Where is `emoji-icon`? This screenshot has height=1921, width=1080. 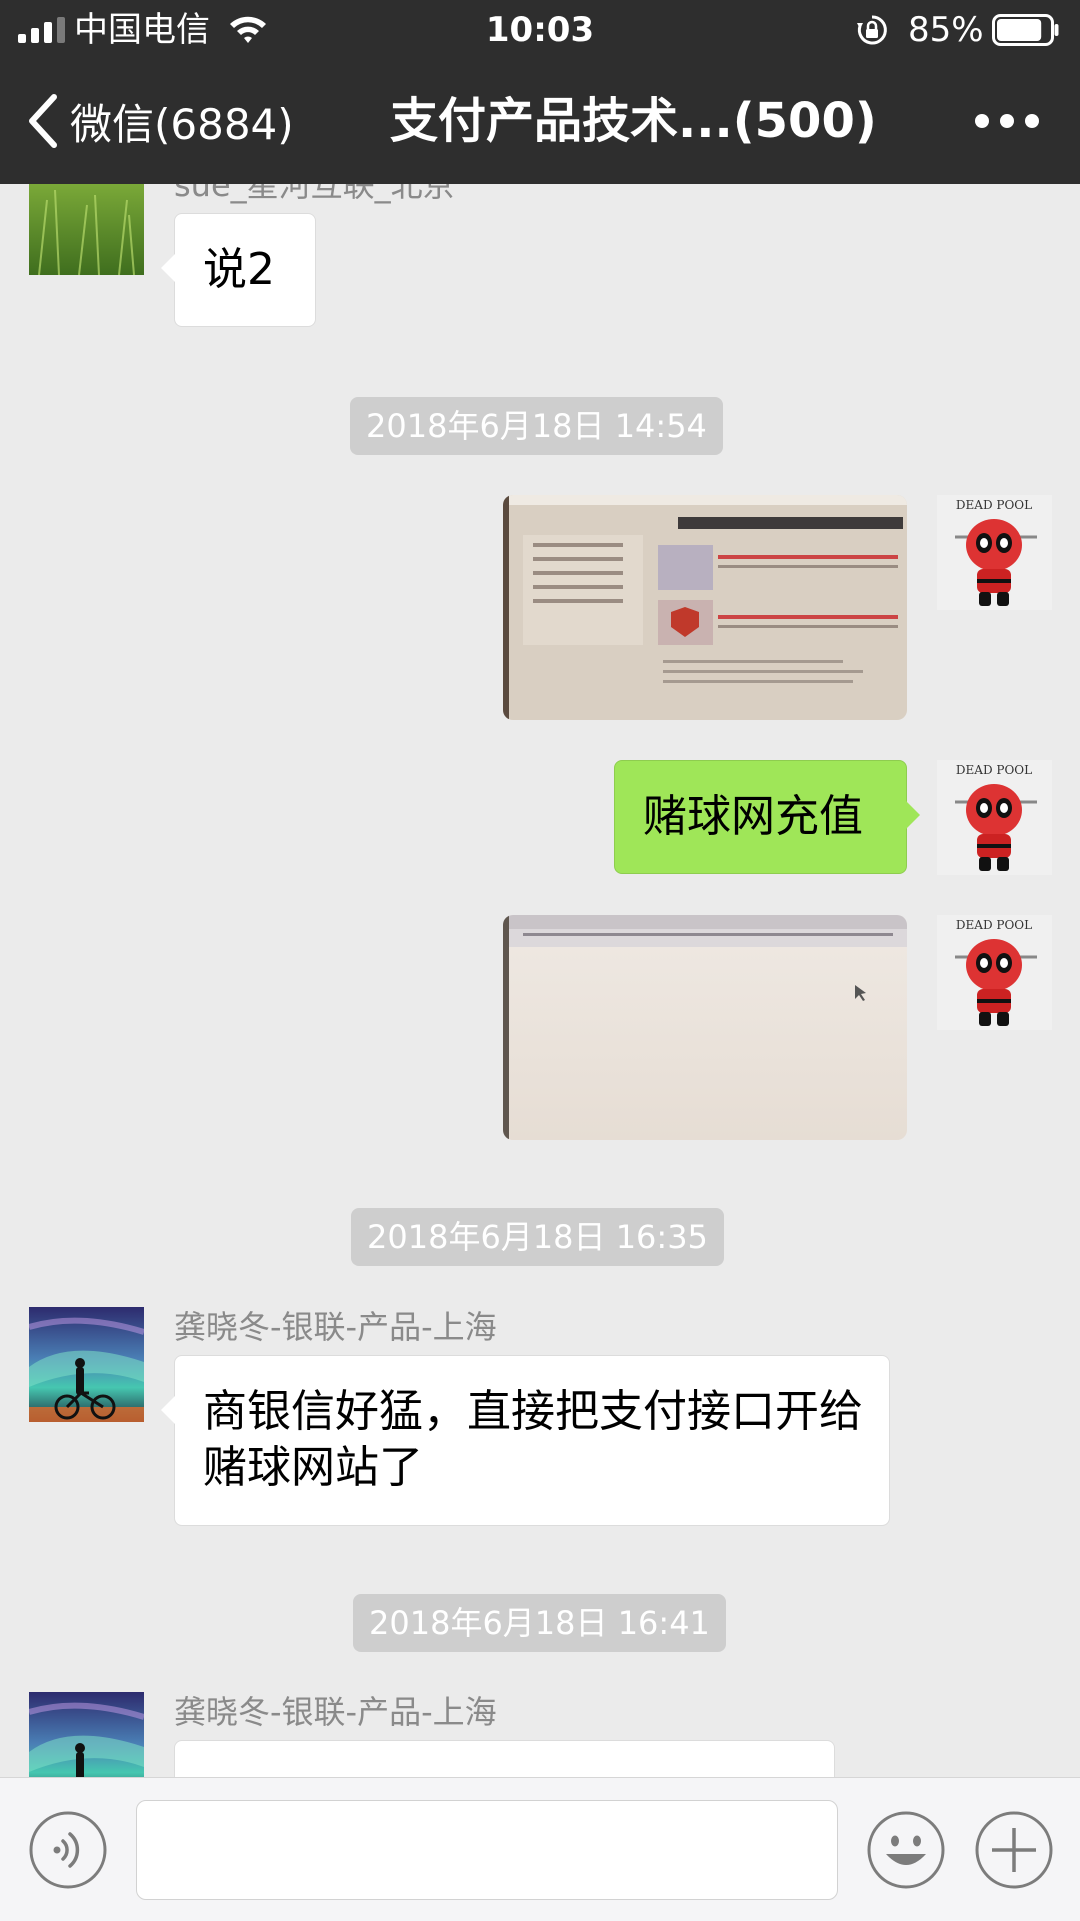 emoji-icon is located at coordinates (906, 1850).